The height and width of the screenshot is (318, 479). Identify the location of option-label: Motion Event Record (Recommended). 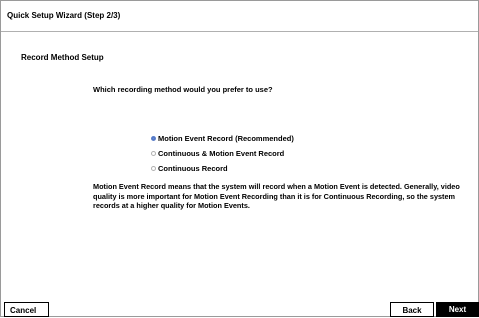
(226, 138).